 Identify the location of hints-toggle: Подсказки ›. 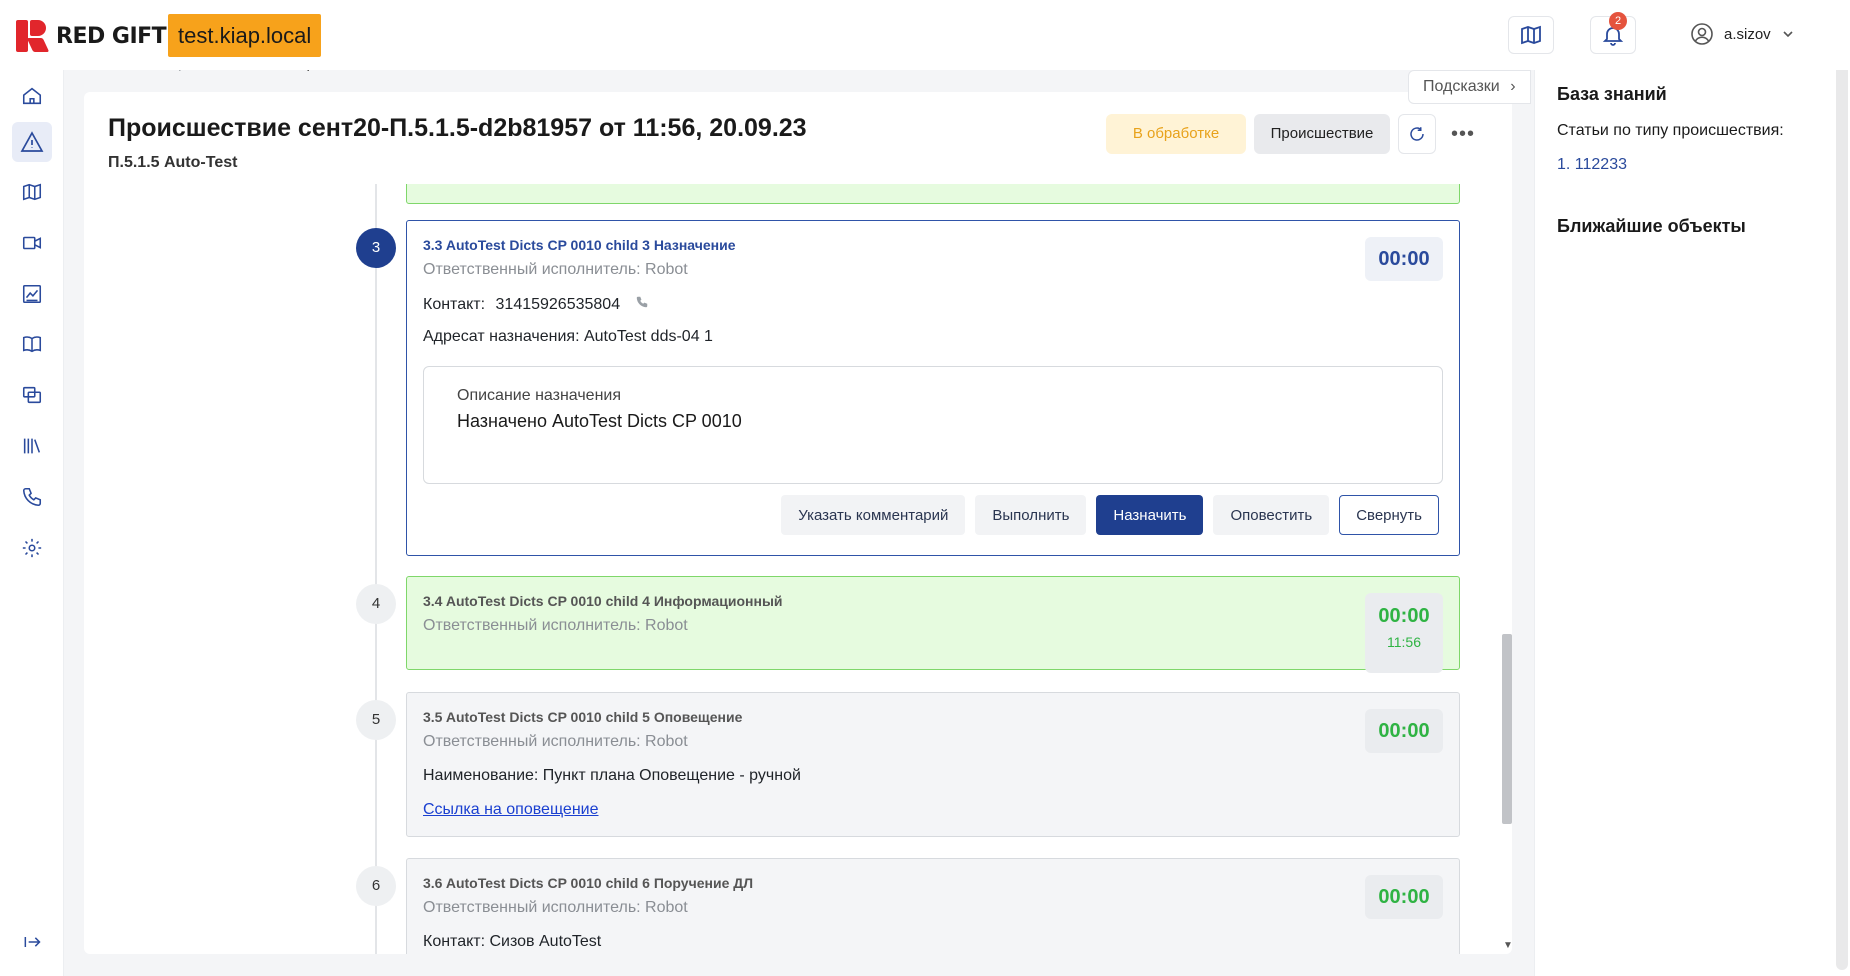
(1469, 87).